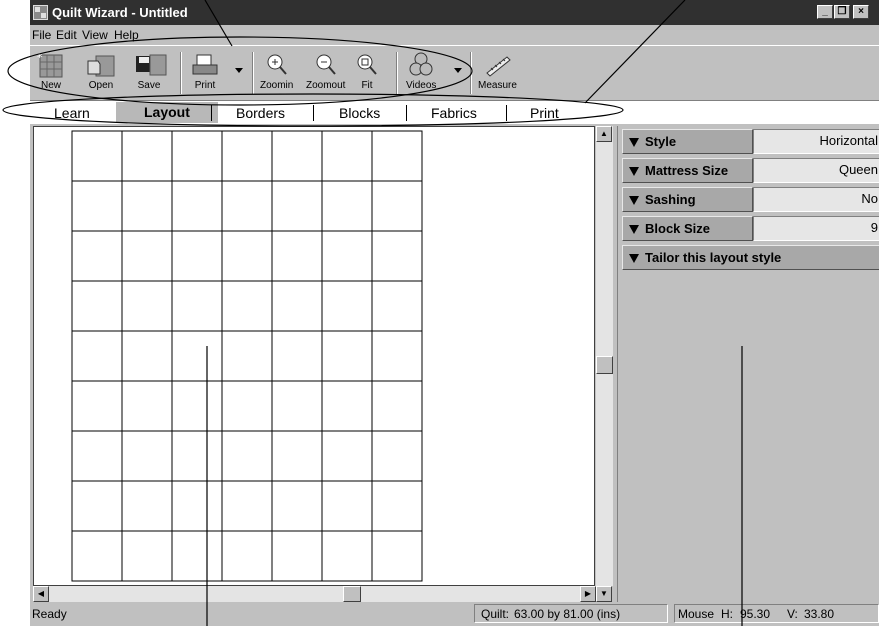 The image size is (879, 626). I want to click on title-bar: Quilt Wizard - Untitled _ ❐ ×, so click(454, 12).